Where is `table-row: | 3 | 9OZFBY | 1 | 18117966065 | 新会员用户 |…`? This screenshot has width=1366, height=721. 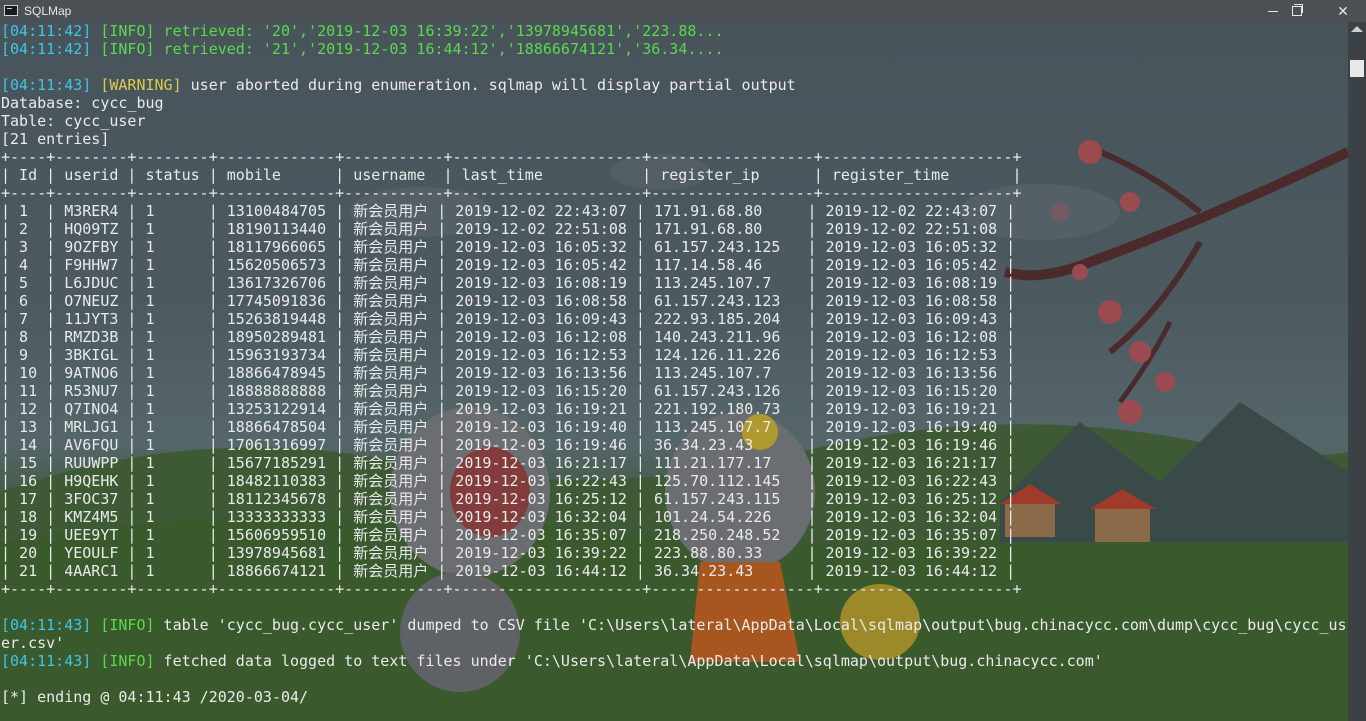
table-row: | 3 | 9OZFBY | 1 | 18117966065 | 新会员用户 |… is located at coordinates (508, 247).